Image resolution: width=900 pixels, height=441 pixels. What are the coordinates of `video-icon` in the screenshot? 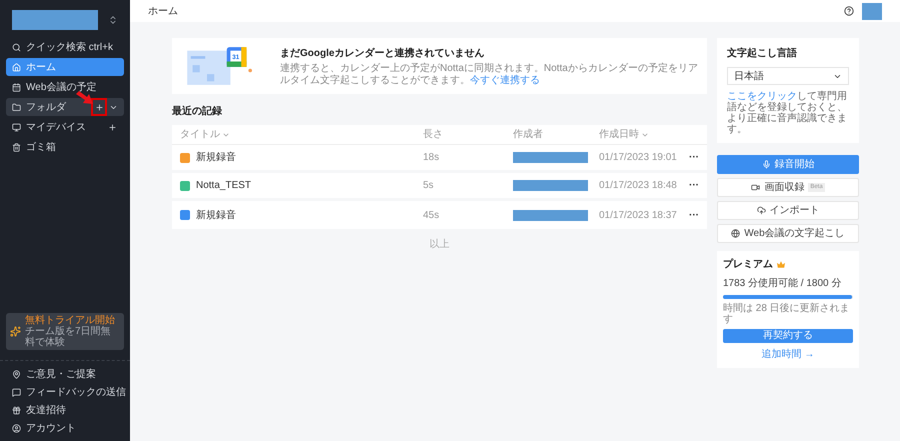 It's located at (755, 187).